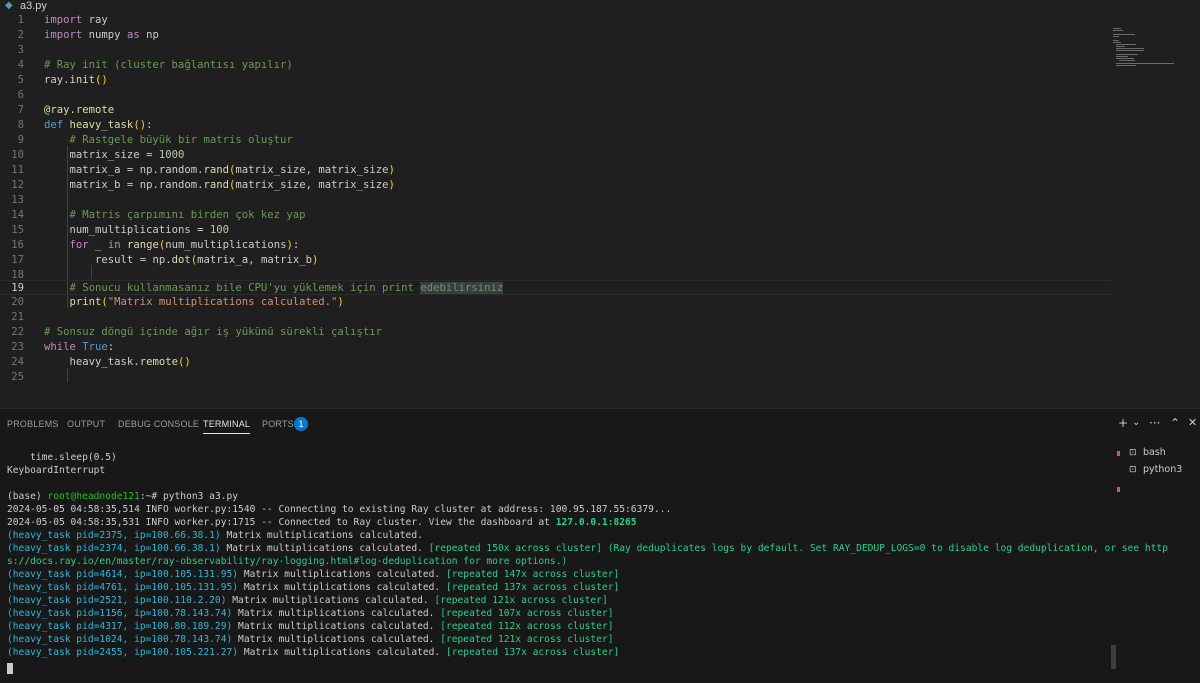 The height and width of the screenshot is (683, 1200). I want to click on tab-debug-console: DEBUG CONSOLE, so click(158, 424).